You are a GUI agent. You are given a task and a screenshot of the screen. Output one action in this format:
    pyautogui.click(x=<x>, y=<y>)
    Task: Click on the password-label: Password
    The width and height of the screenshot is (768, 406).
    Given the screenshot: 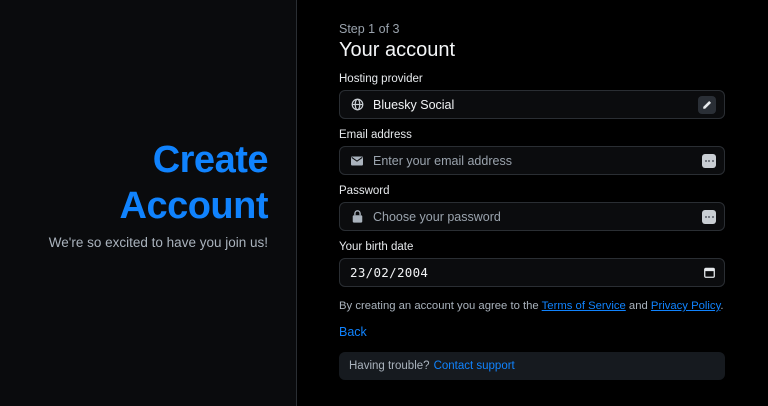 What is the action you would take?
    pyautogui.click(x=364, y=191)
    